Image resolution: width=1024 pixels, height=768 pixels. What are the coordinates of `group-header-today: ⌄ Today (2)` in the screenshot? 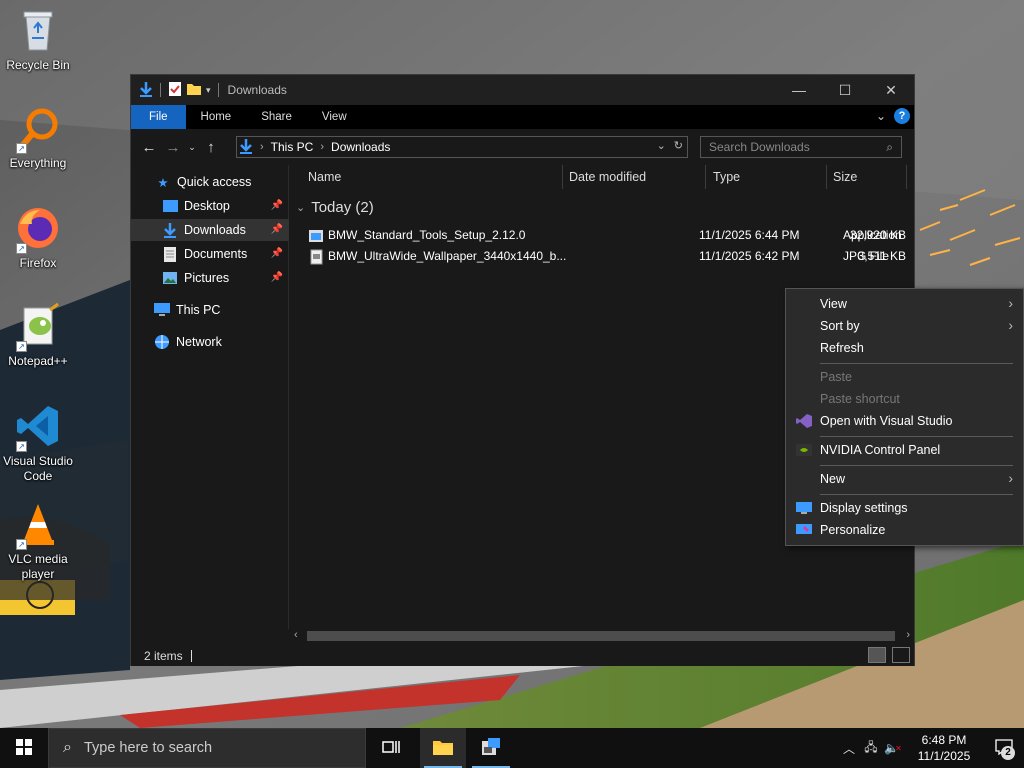 It's located at (335, 207).